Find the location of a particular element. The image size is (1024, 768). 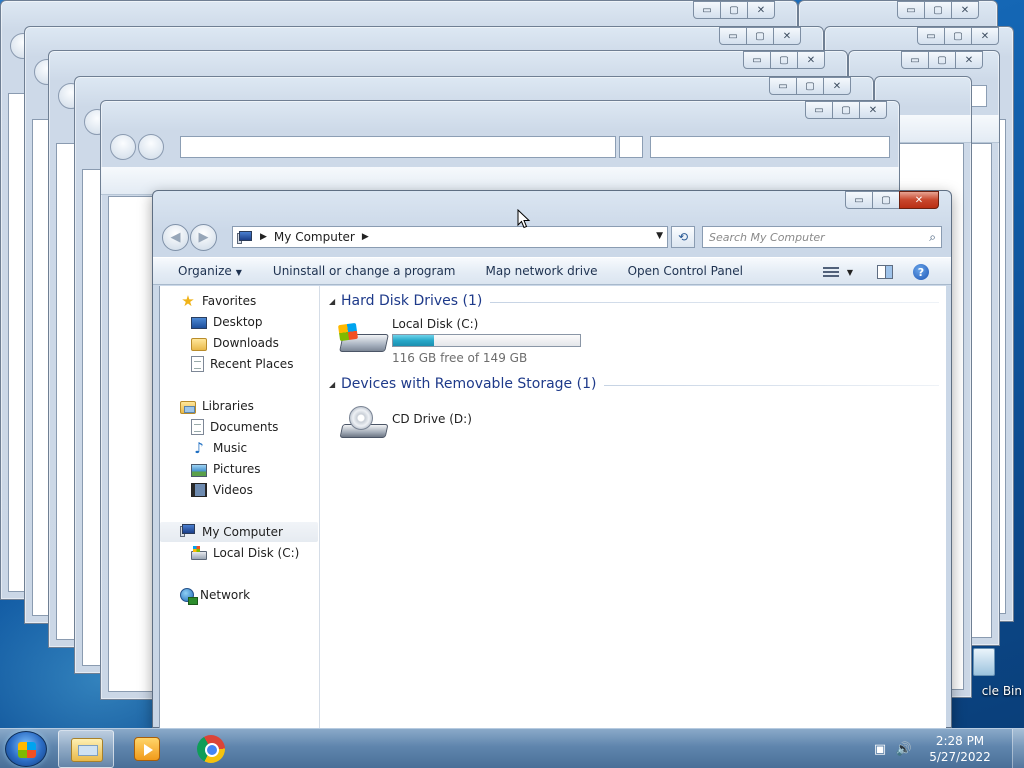

downloads-folder-icon is located at coordinates (199, 344).